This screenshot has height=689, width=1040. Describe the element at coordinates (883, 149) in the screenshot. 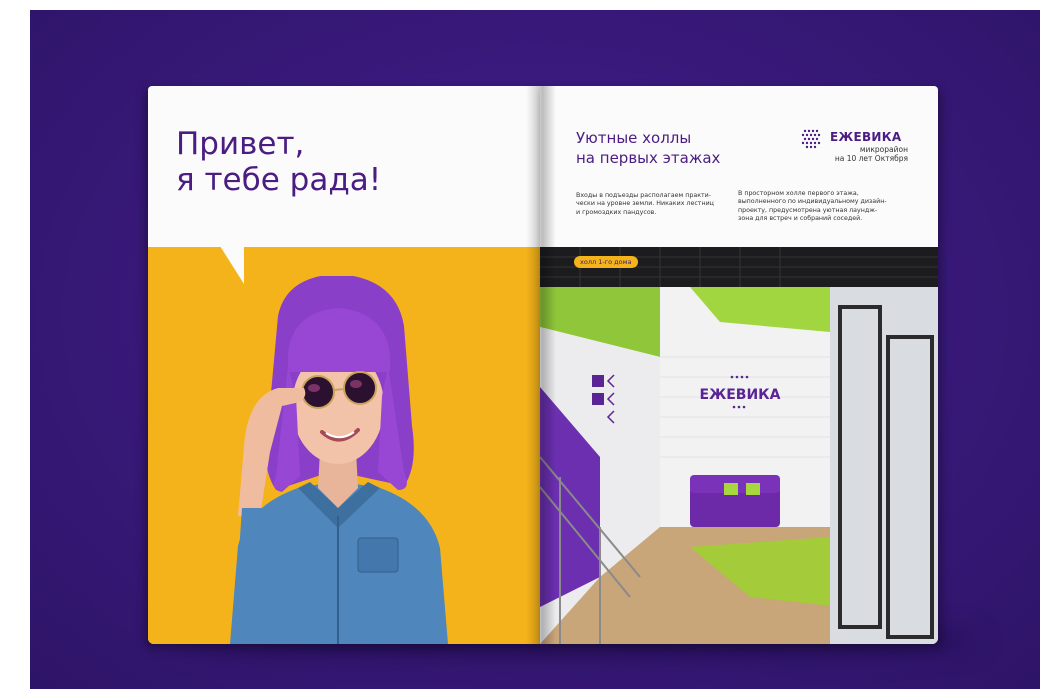

I see `brand-sub-line-1: микрорайон` at that location.